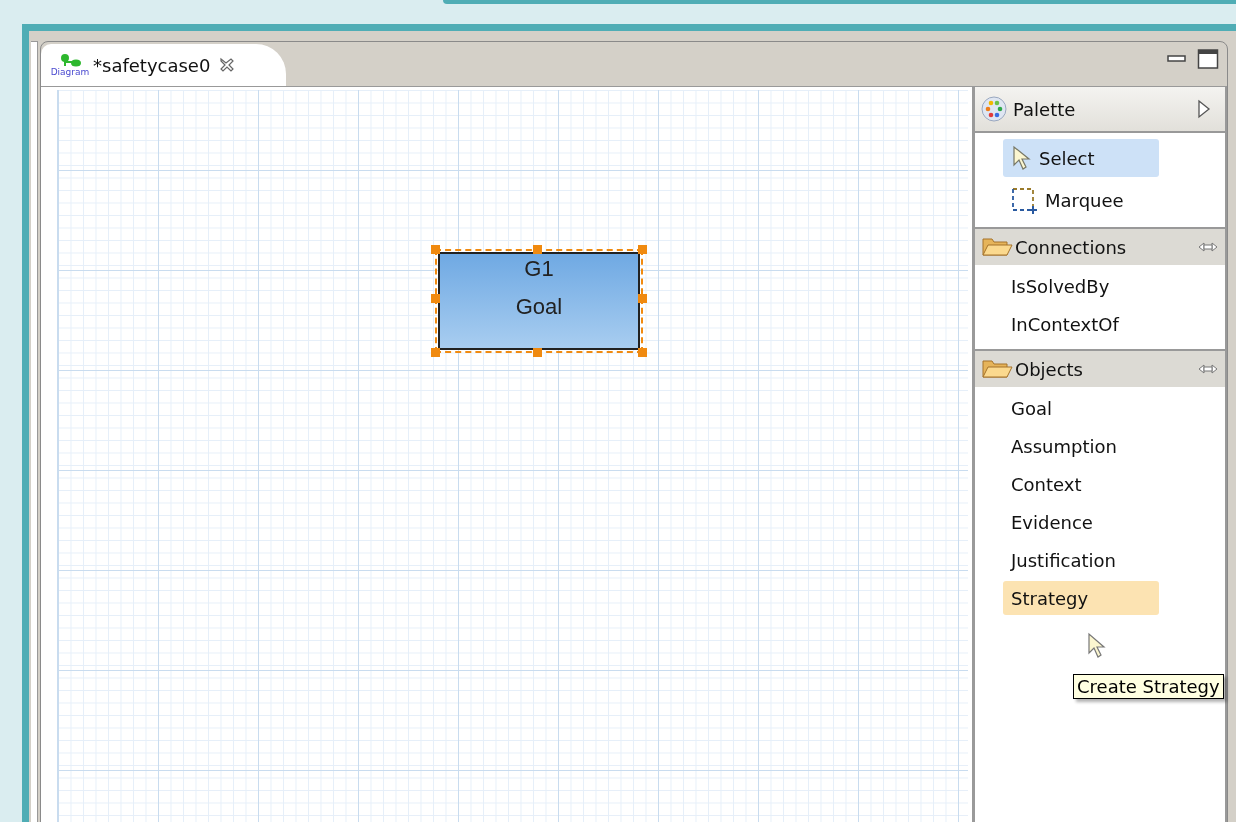 The width and height of the screenshot is (1236, 822). I want to click on palette-tool: Select, so click(1081, 158).